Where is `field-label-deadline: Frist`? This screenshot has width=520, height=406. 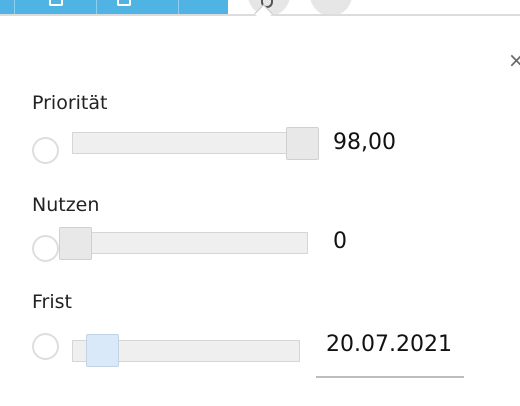 field-label-deadline: Frist is located at coordinates (52, 302).